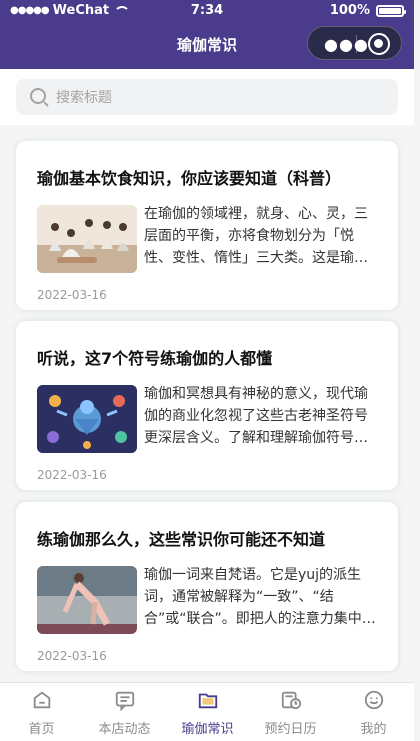 The height and width of the screenshot is (741, 420). What do you see at coordinates (373, 712) in the screenshot?
I see `tab-profile: 我的` at bounding box center [373, 712].